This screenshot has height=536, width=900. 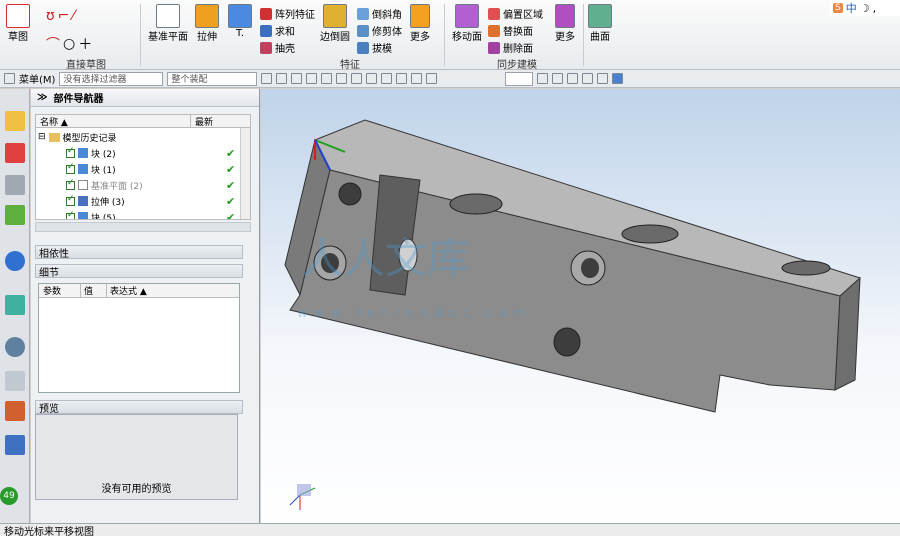 What do you see at coordinates (287, 13) in the screenshot?
I see `pattern-feature-button: 阵列特征` at bounding box center [287, 13].